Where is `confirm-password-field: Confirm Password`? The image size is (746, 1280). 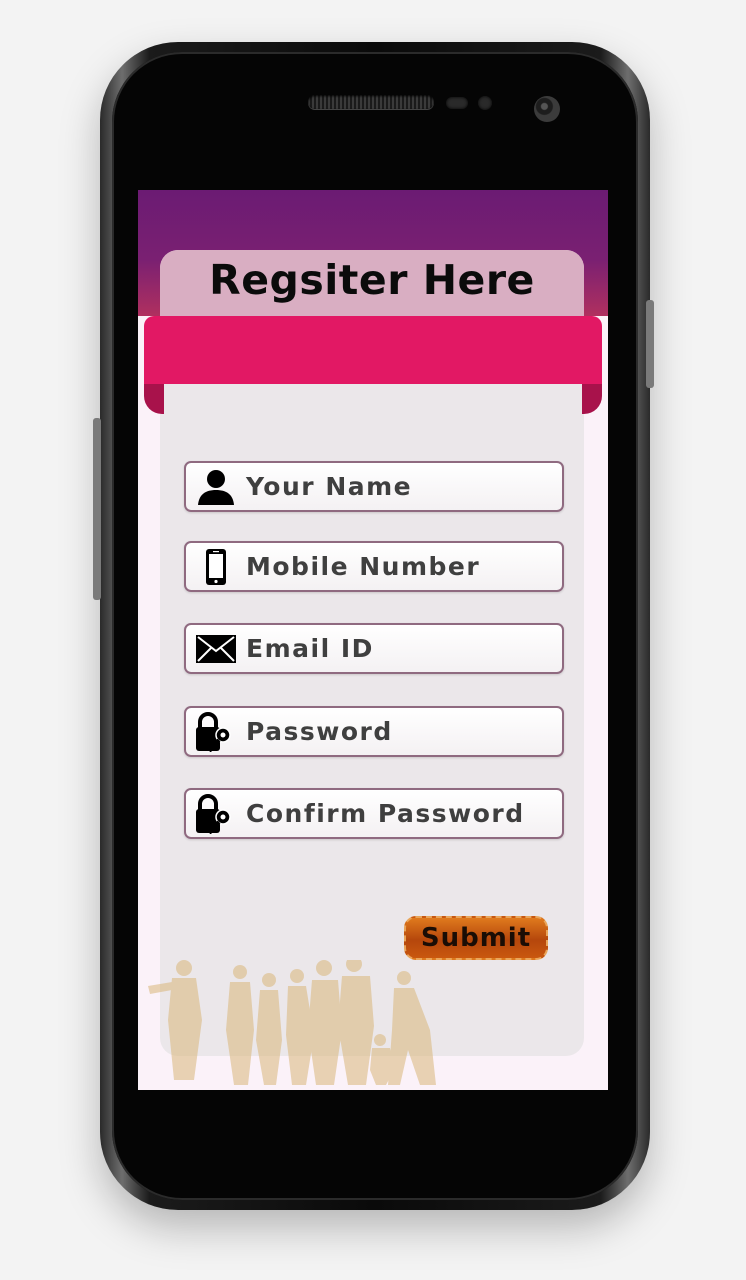 confirm-password-field: Confirm Password is located at coordinates (374, 813).